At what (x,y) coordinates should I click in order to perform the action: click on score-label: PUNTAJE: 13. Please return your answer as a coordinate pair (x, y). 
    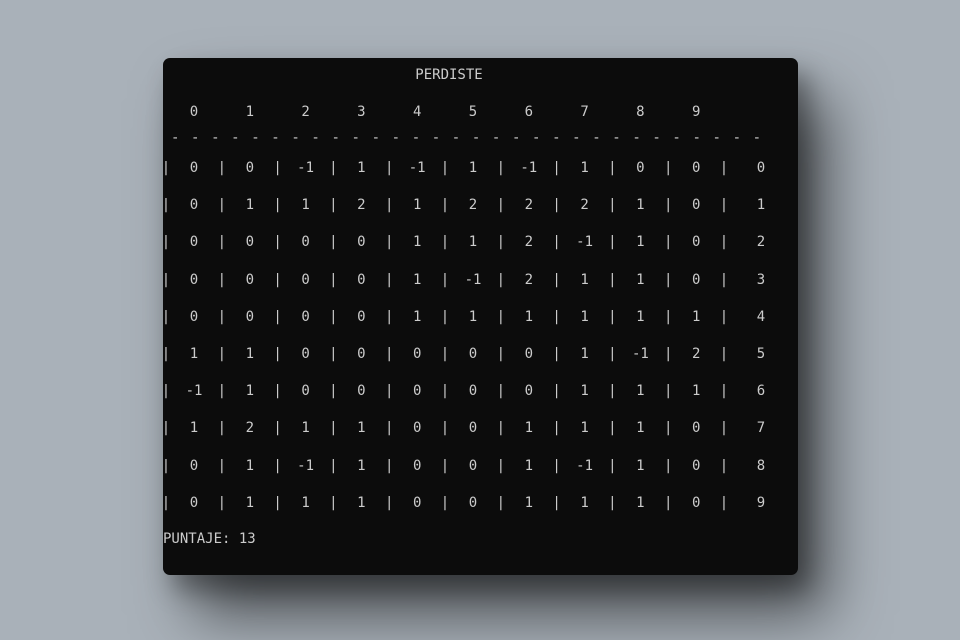
    Looking at the image, I should click on (209, 539).